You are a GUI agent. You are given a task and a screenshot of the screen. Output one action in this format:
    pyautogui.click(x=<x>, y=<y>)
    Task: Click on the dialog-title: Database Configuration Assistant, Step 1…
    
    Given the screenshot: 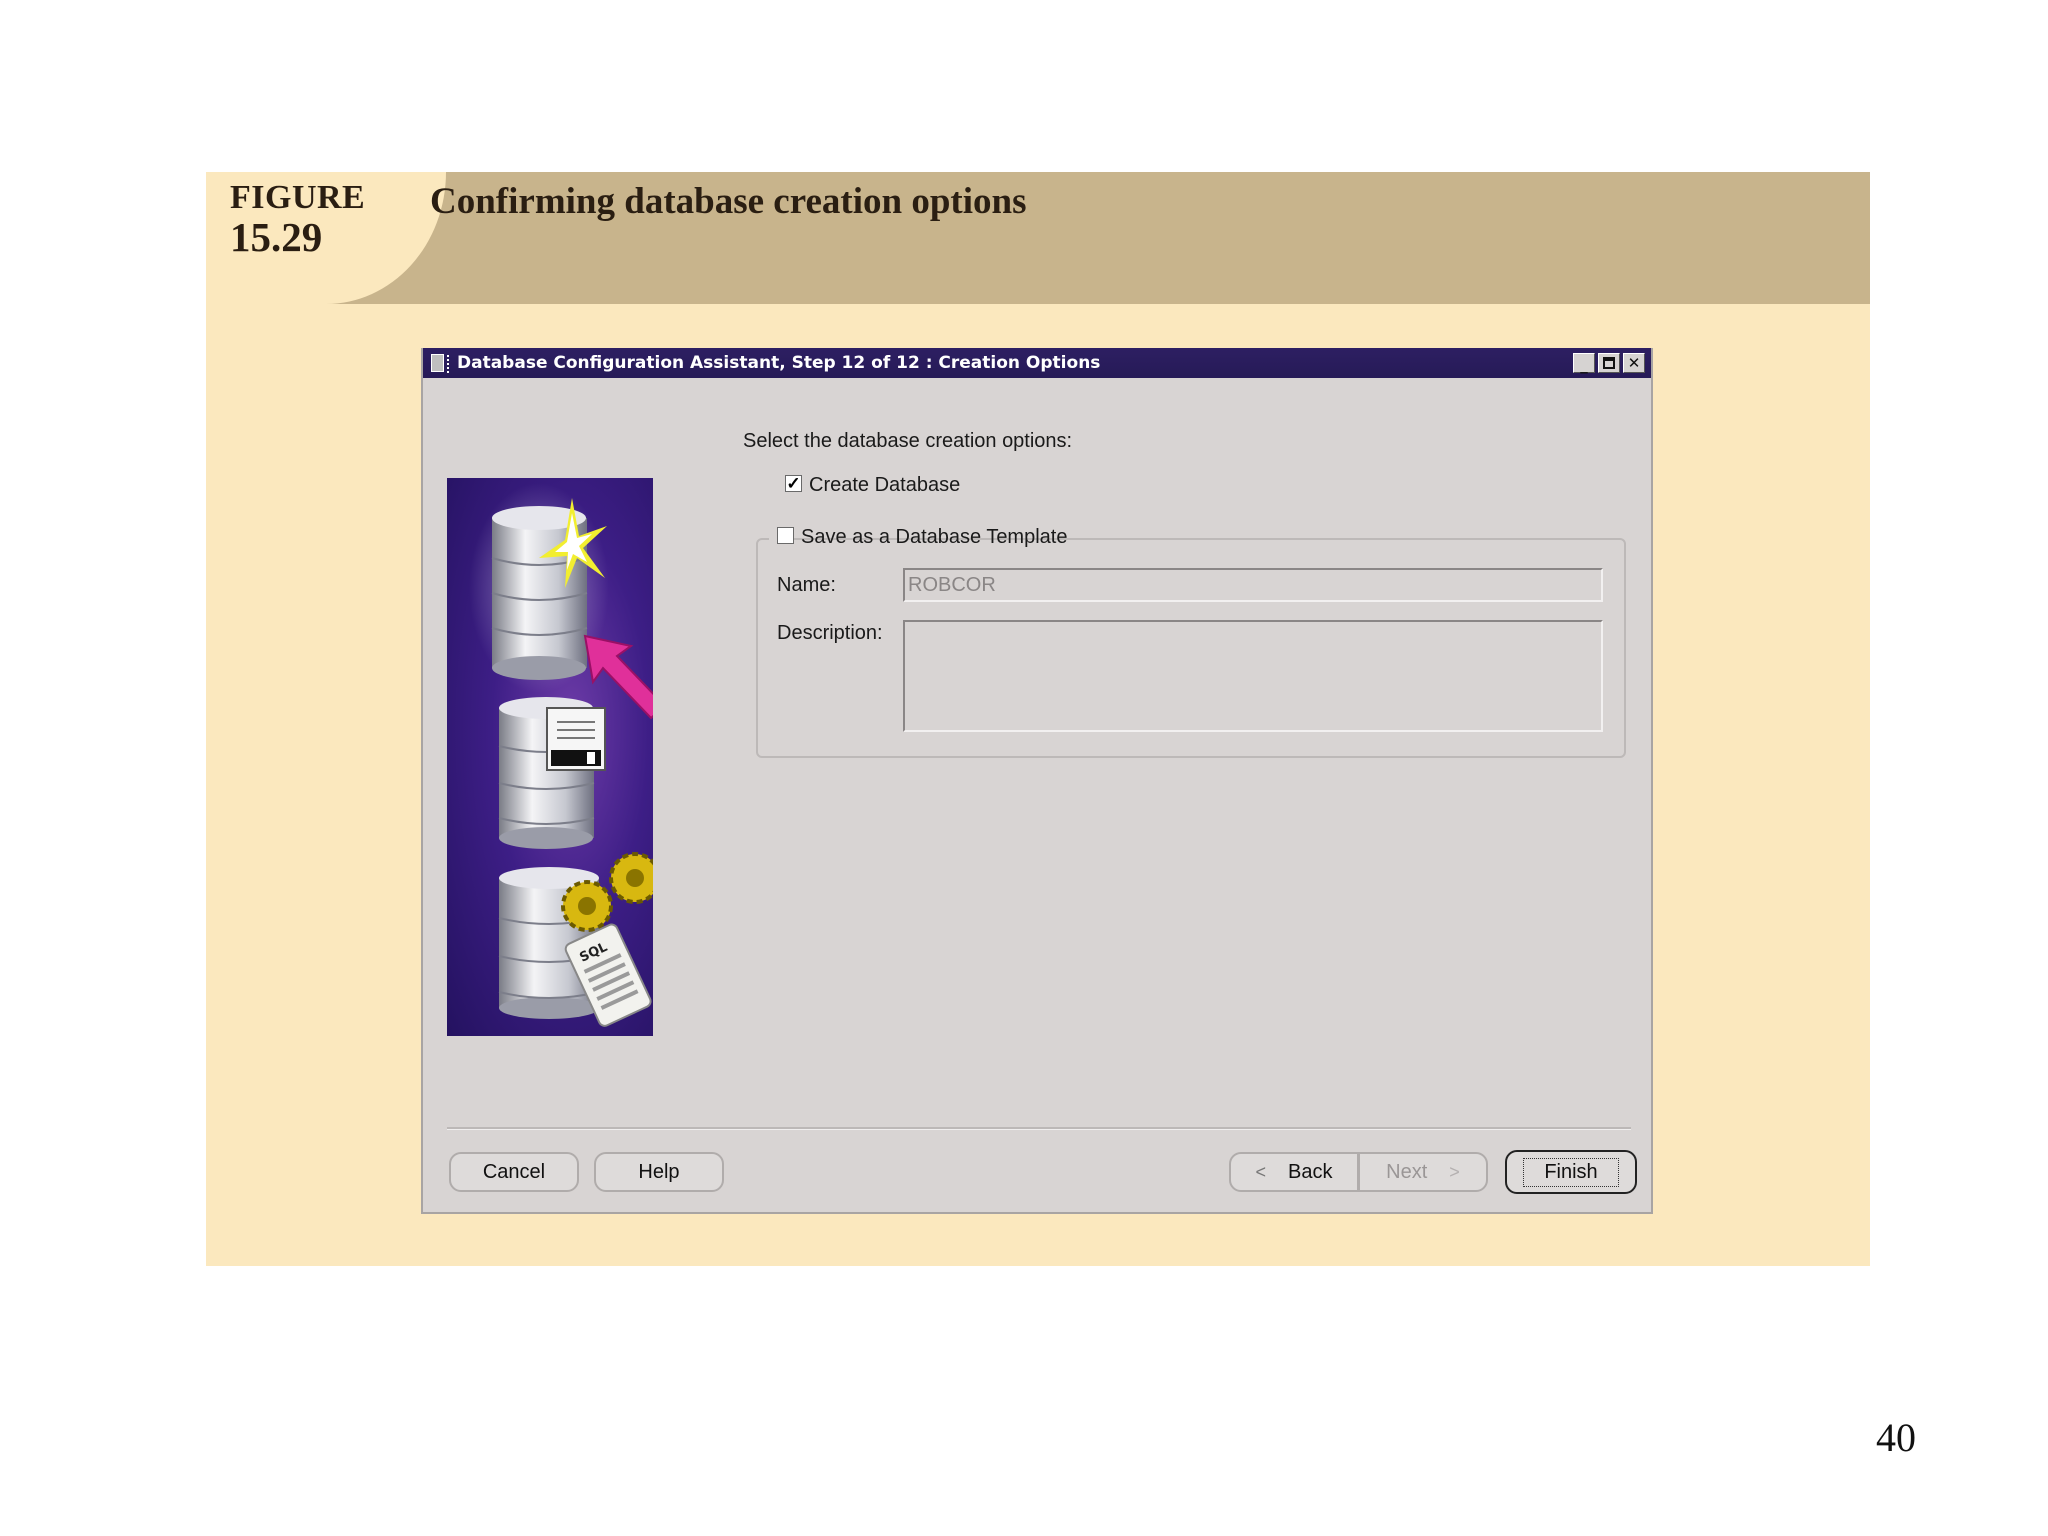 What is the action you would take?
    pyautogui.click(x=779, y=363)
    